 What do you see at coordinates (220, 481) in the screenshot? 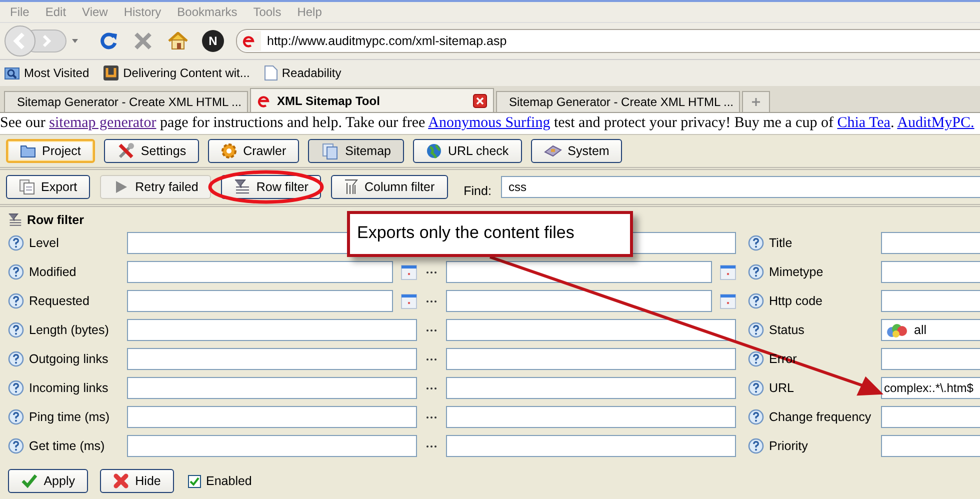
I see `enabled-checkbox: Enabled` at bounding box center [220, 481].